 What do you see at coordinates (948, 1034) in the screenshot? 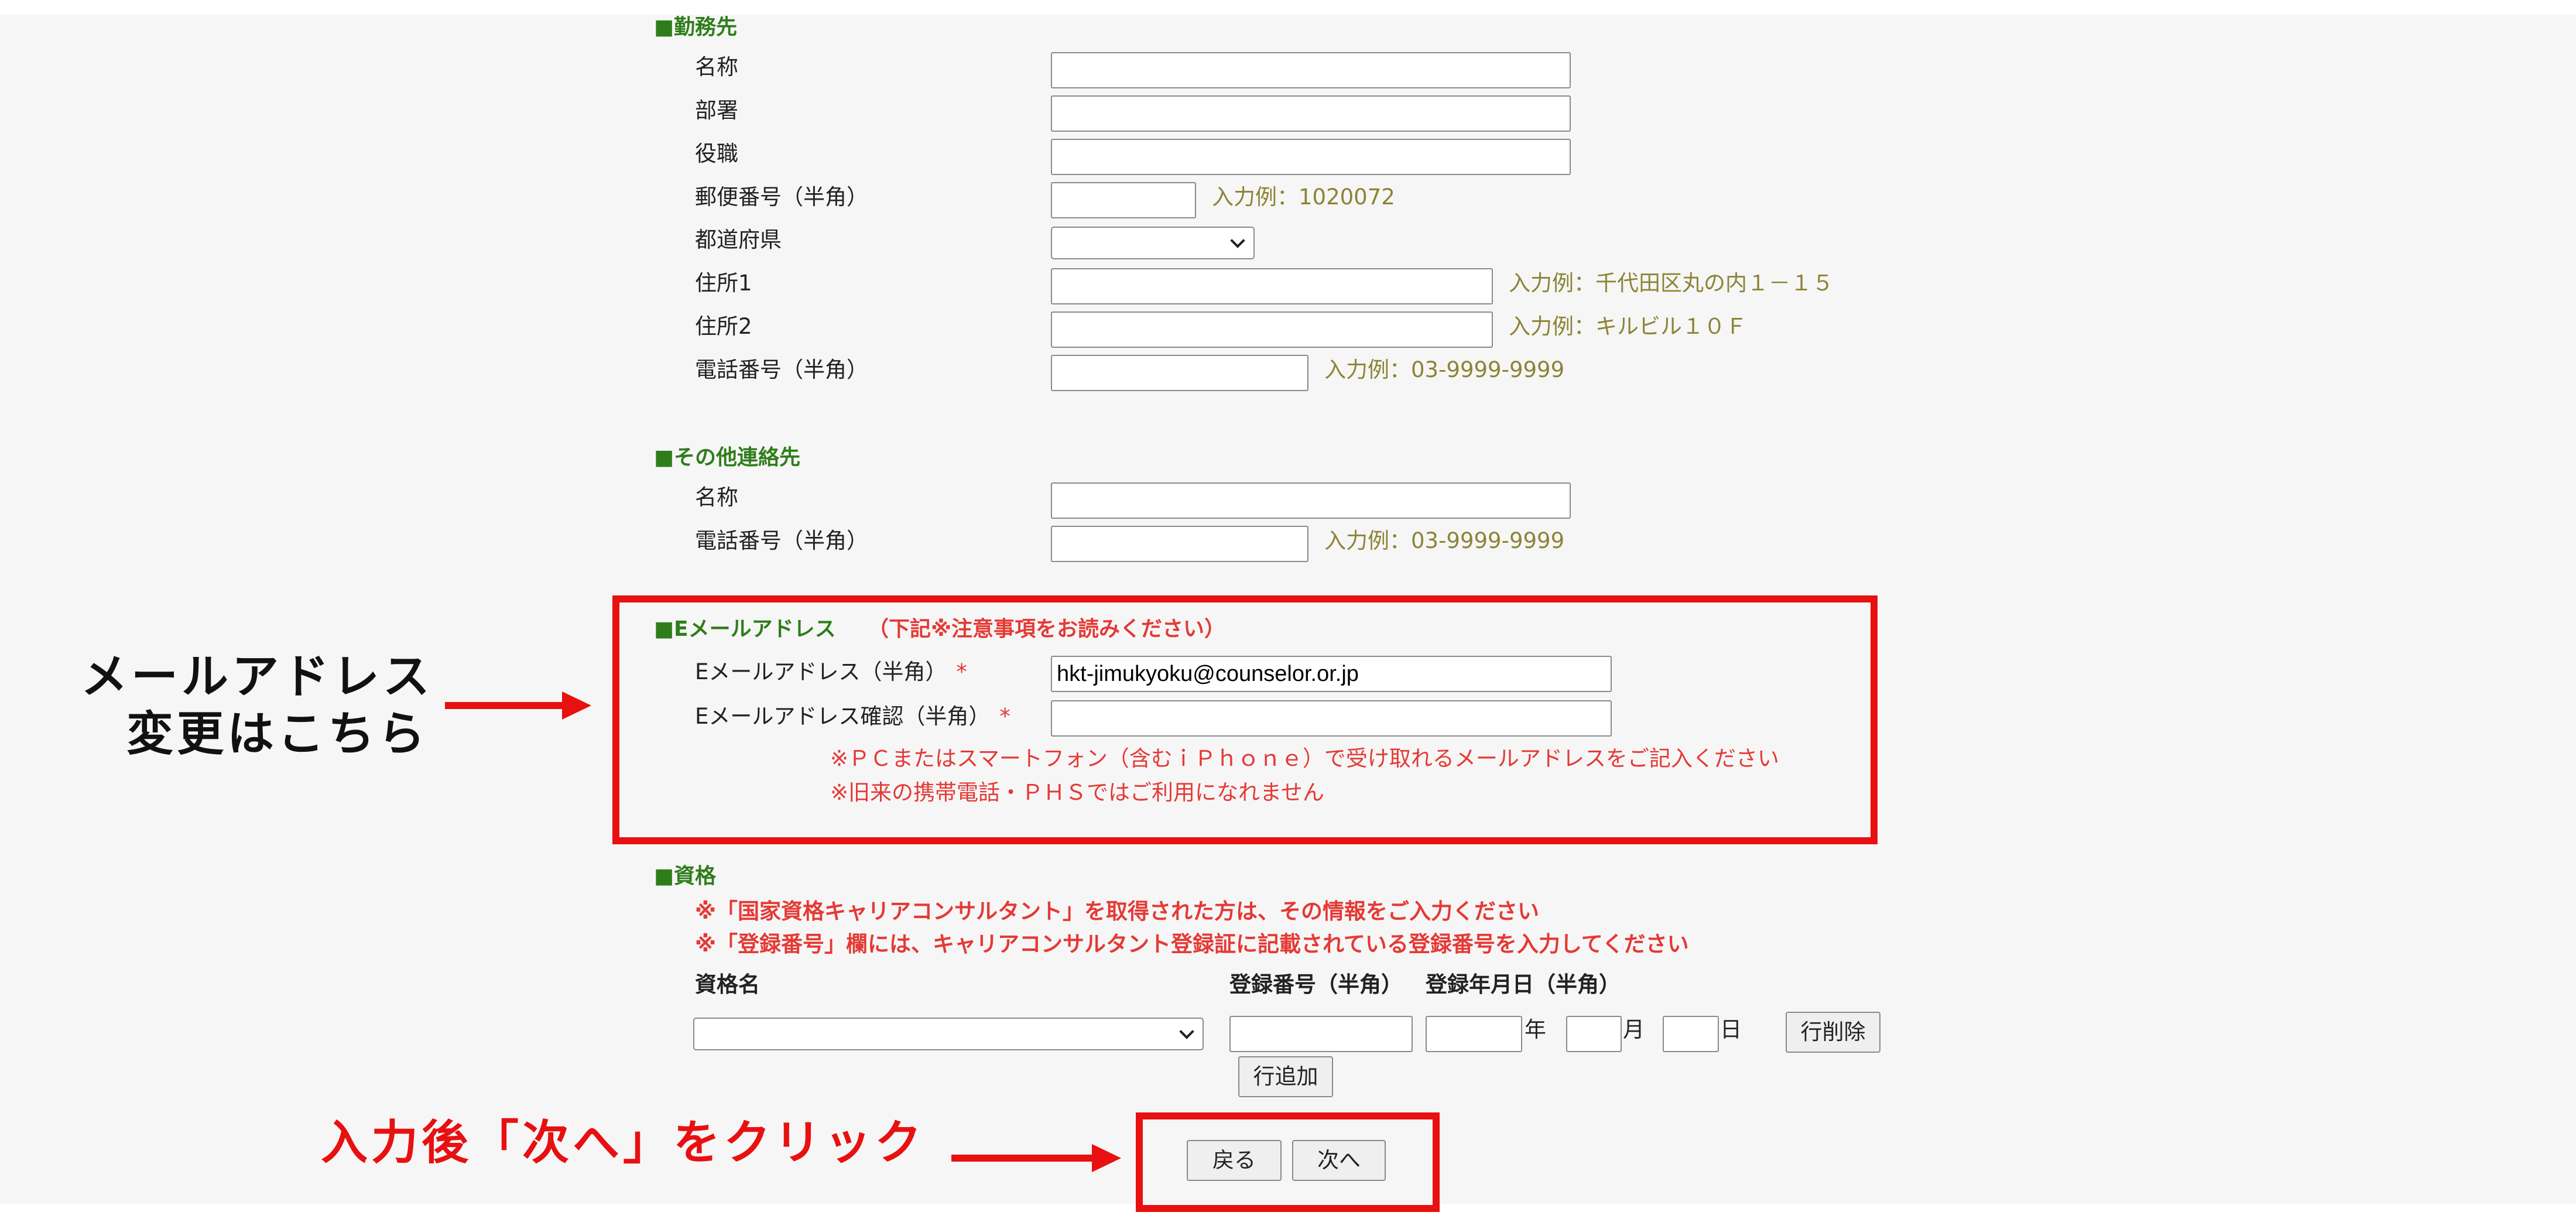
I see `qualification-name-select` at bounding box center [948, 1034].